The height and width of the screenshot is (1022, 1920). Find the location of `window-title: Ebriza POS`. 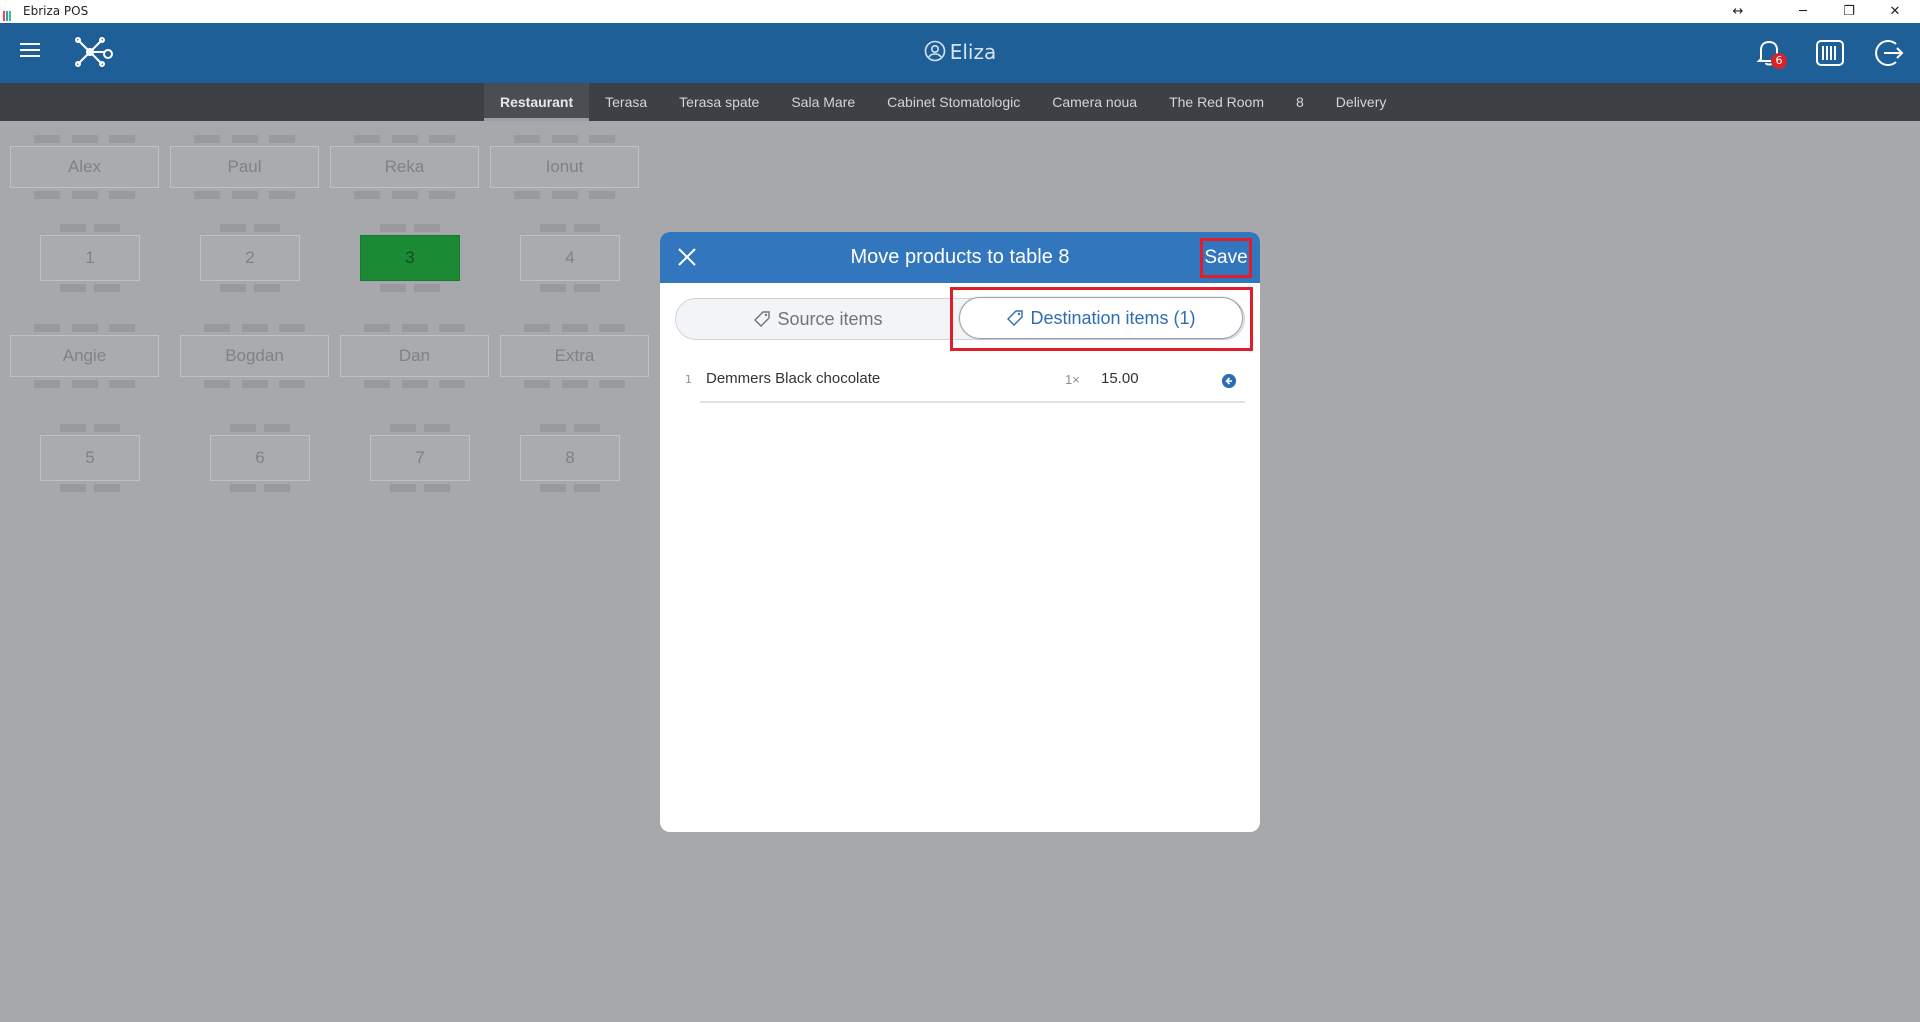

window-title: Ebriza POS is located at coordinates (56, 11).